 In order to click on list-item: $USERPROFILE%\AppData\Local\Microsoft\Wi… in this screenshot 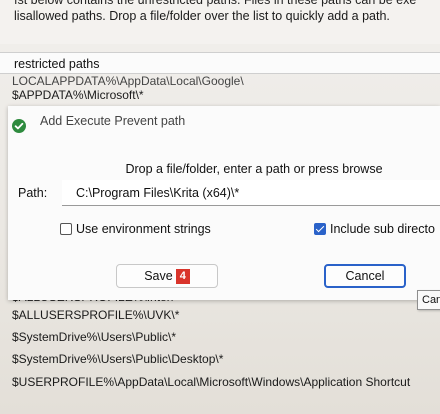, I will do `click(220, 382)`.